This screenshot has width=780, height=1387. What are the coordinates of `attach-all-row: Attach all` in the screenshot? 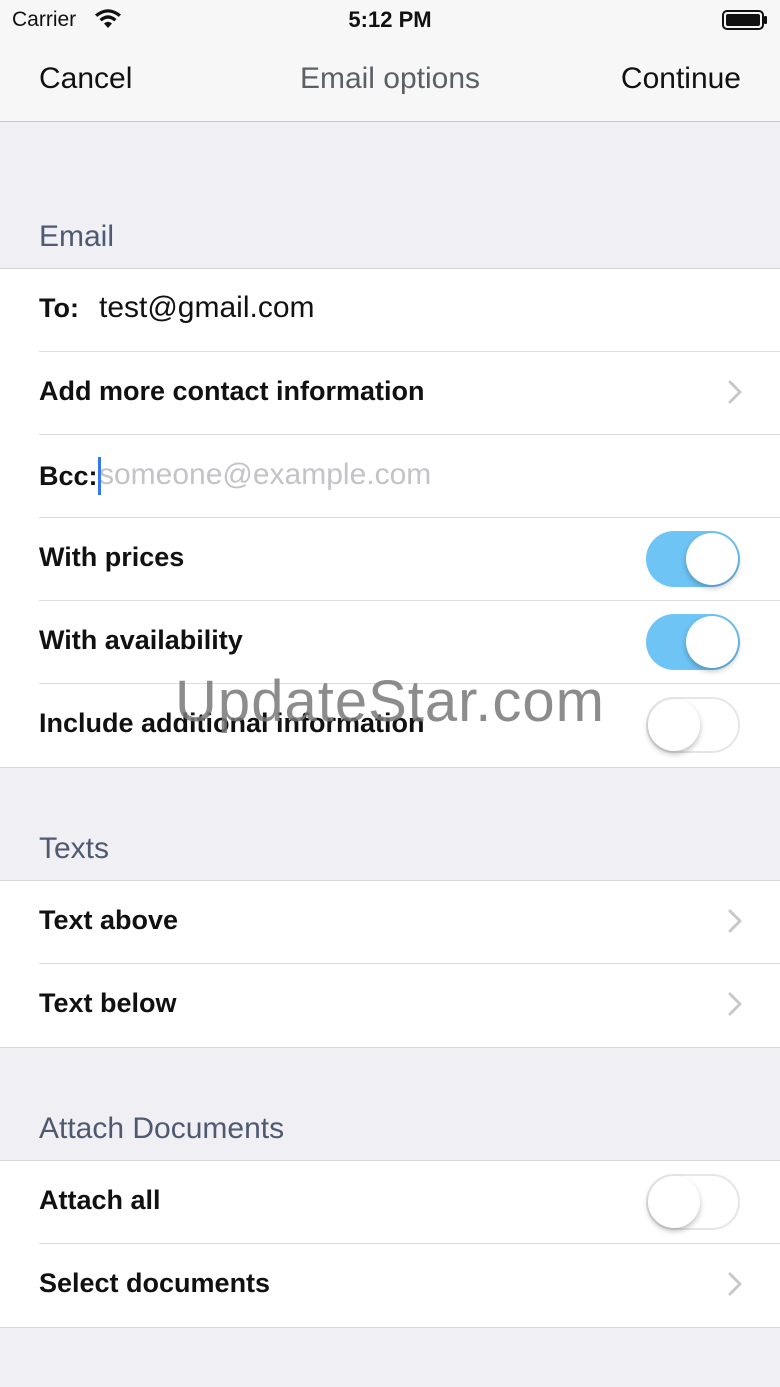 It's located at (409, 1202).